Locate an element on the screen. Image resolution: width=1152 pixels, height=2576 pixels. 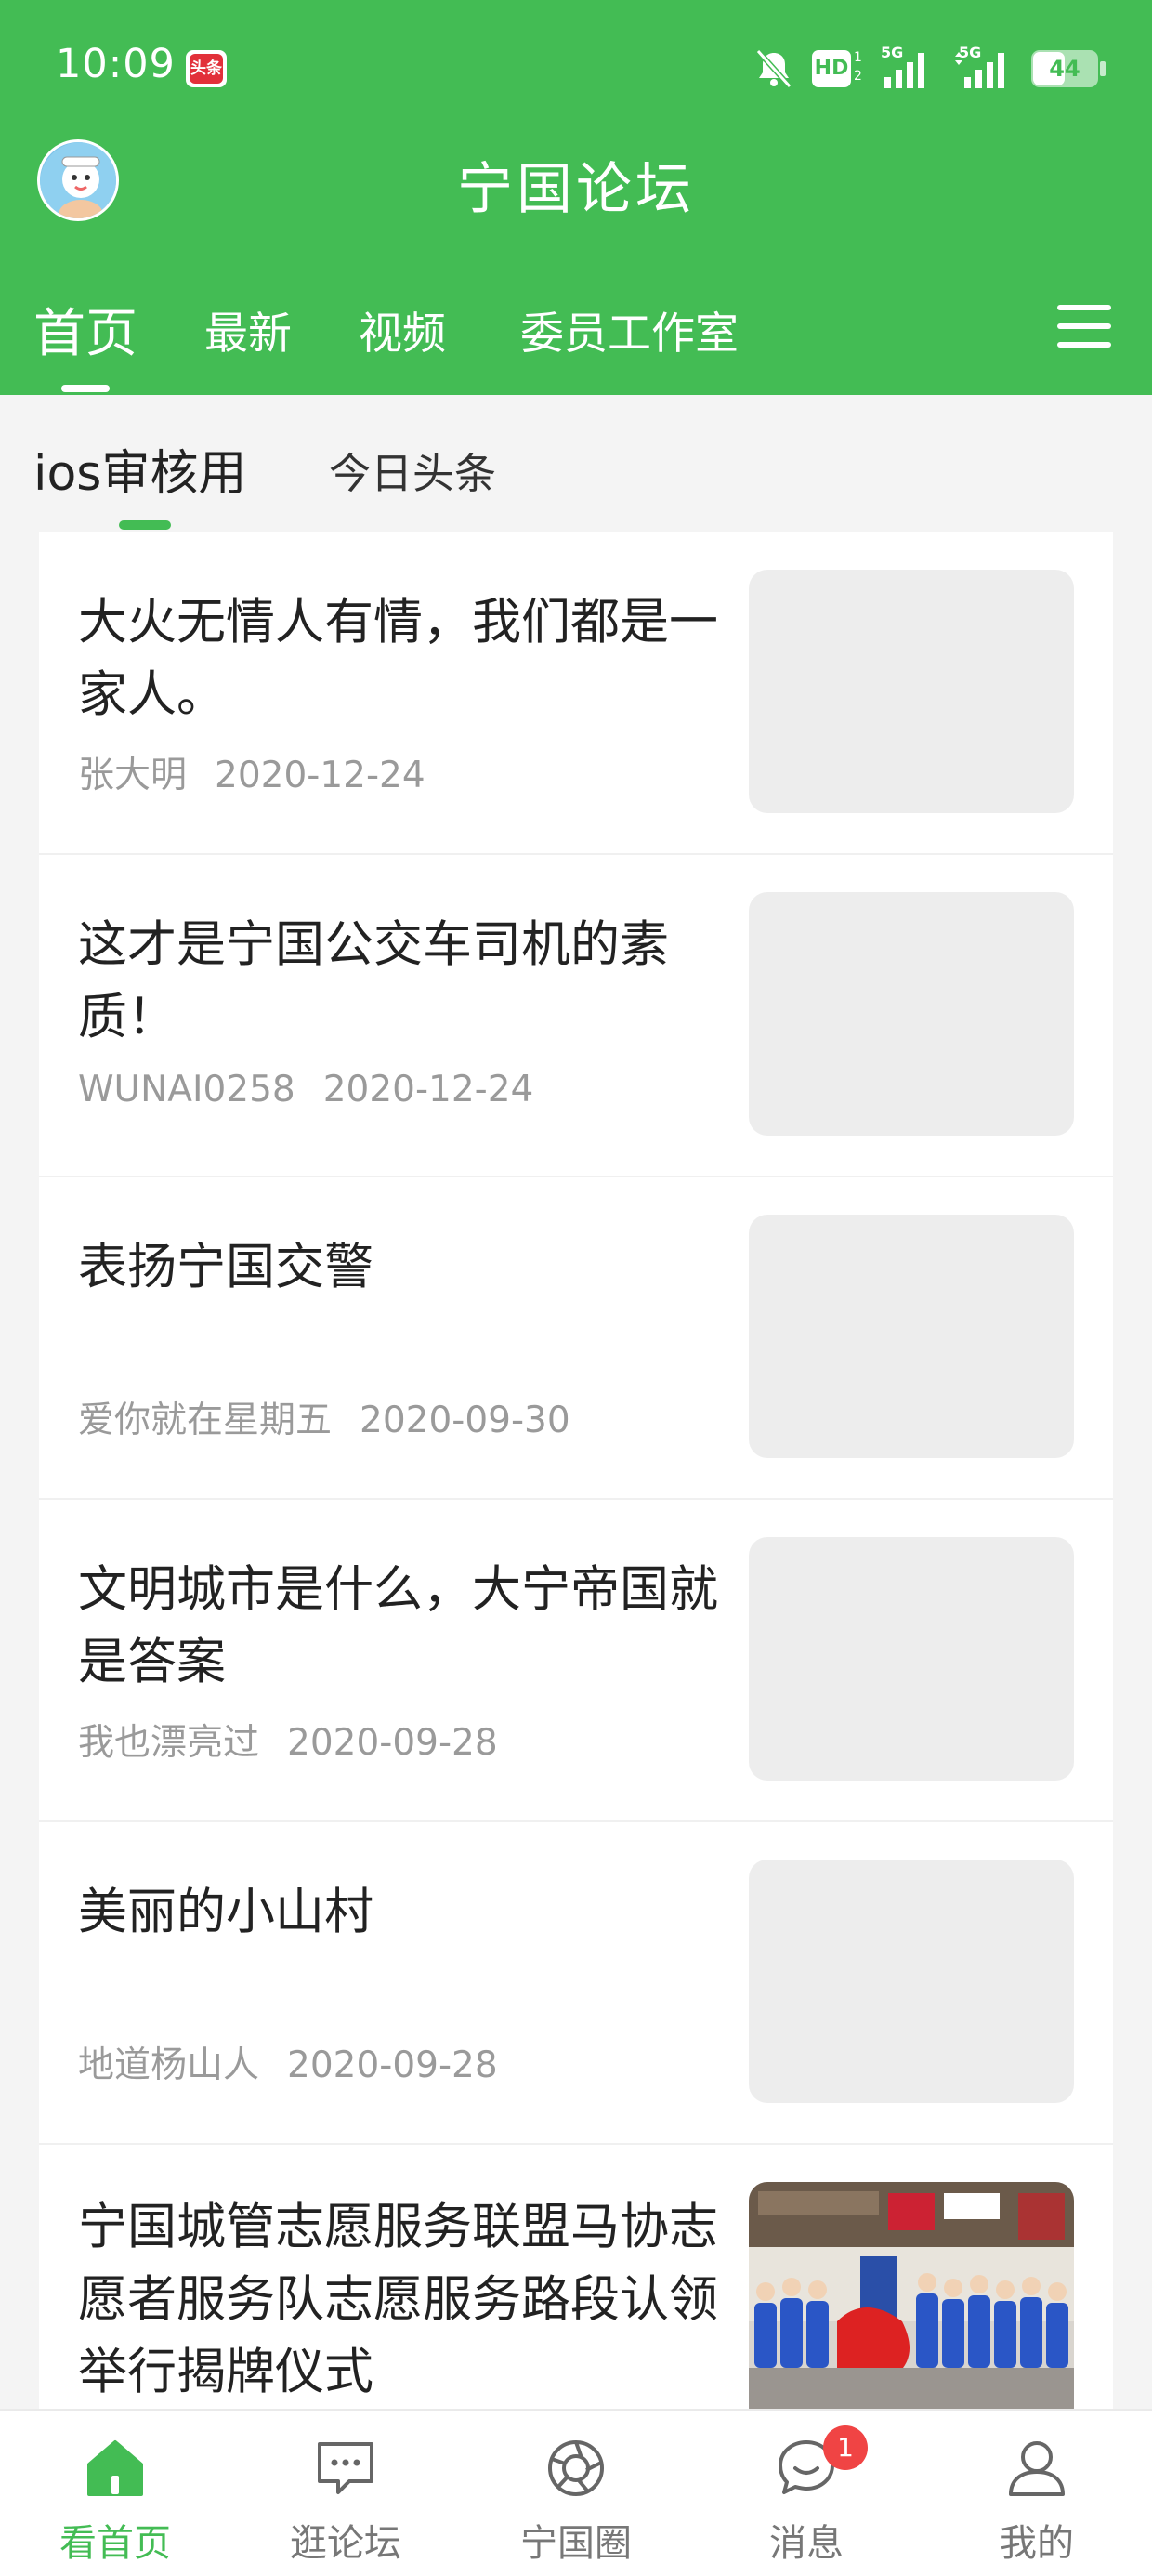
message-count-badge: 1 is located at coordinates (845, 2447).